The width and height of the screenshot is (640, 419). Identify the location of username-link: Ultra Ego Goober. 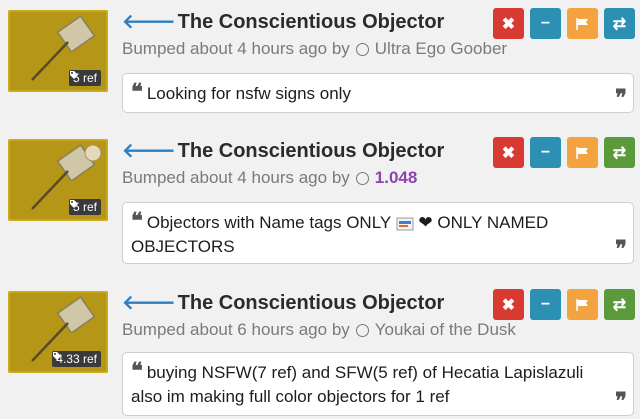
(441, 49).